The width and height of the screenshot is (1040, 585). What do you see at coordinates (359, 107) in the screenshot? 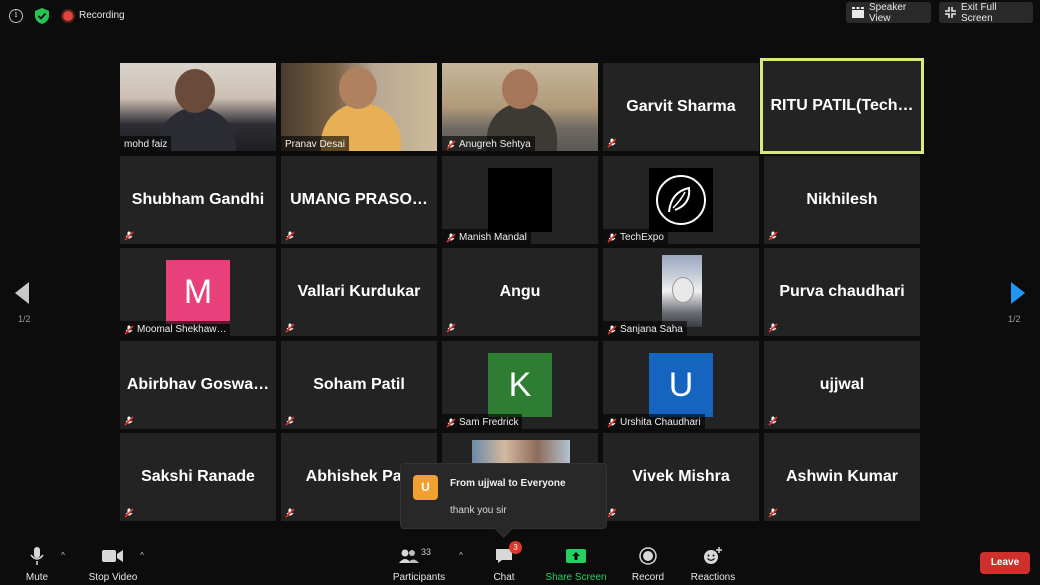
I see `participant-tile: Pranav Desai` at bounding box center [359, 107].